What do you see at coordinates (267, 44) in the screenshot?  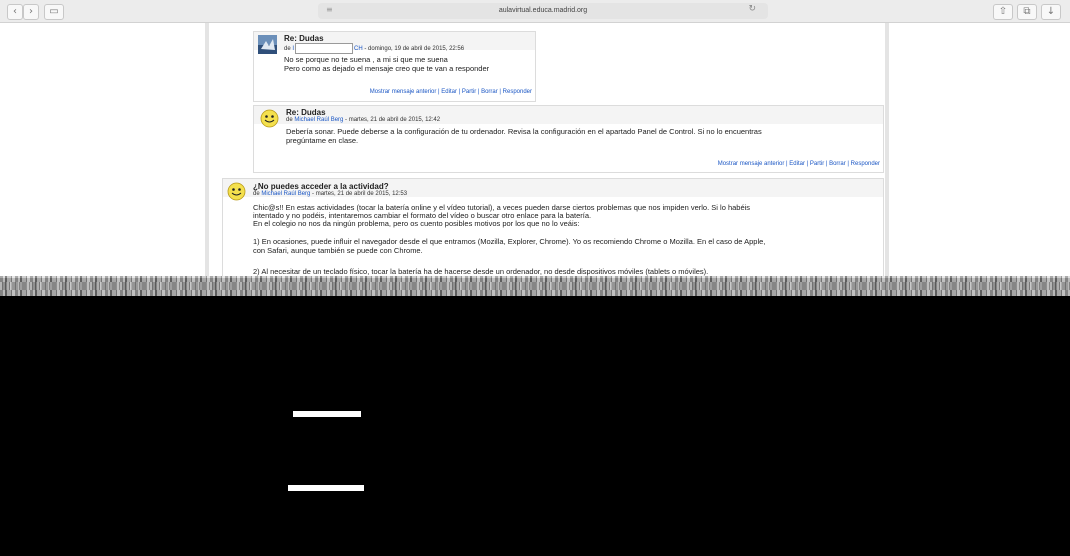 I see `user-photo-avatar` at bounding box center [267, 44].